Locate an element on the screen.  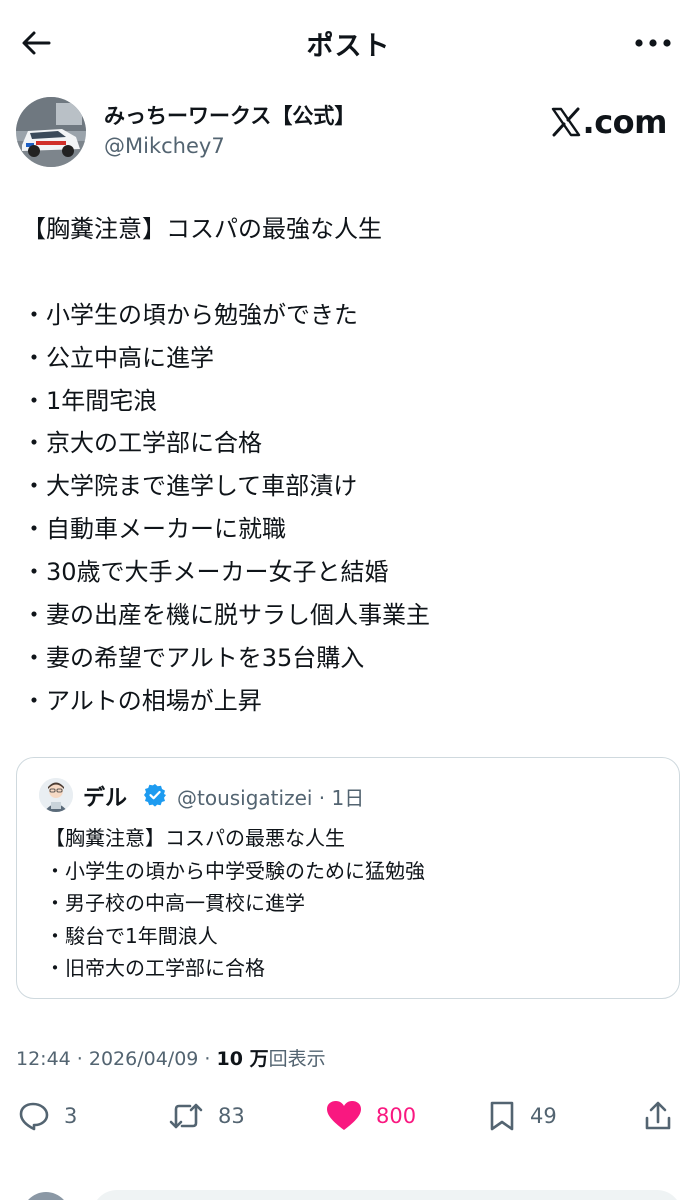
post-line: ・小学生の頃から勉強ができた is located at coordinates (190, 314).